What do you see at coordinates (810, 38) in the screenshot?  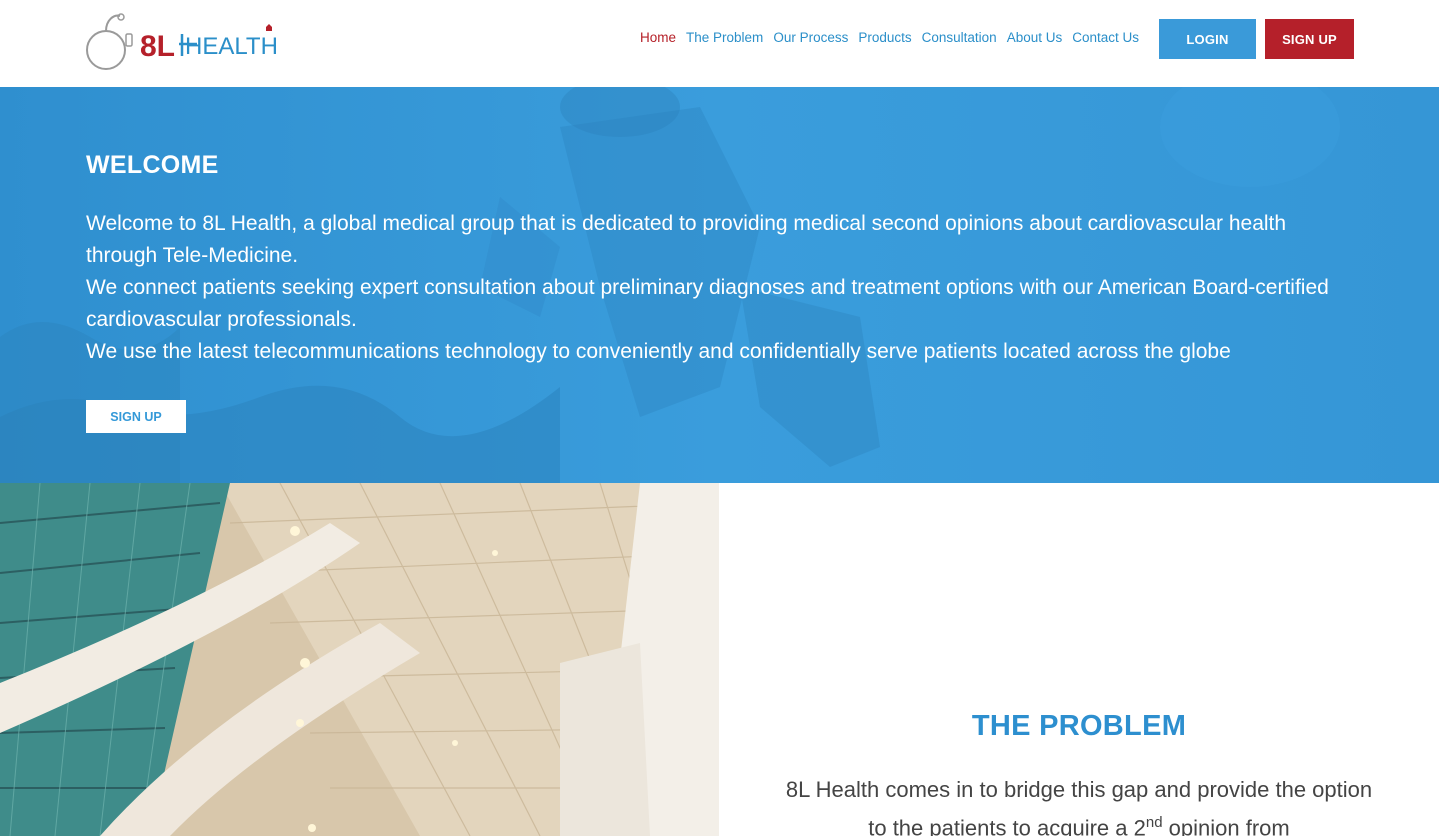 I see `nav-our-process: Our Process` at bounding box center [810, 38].